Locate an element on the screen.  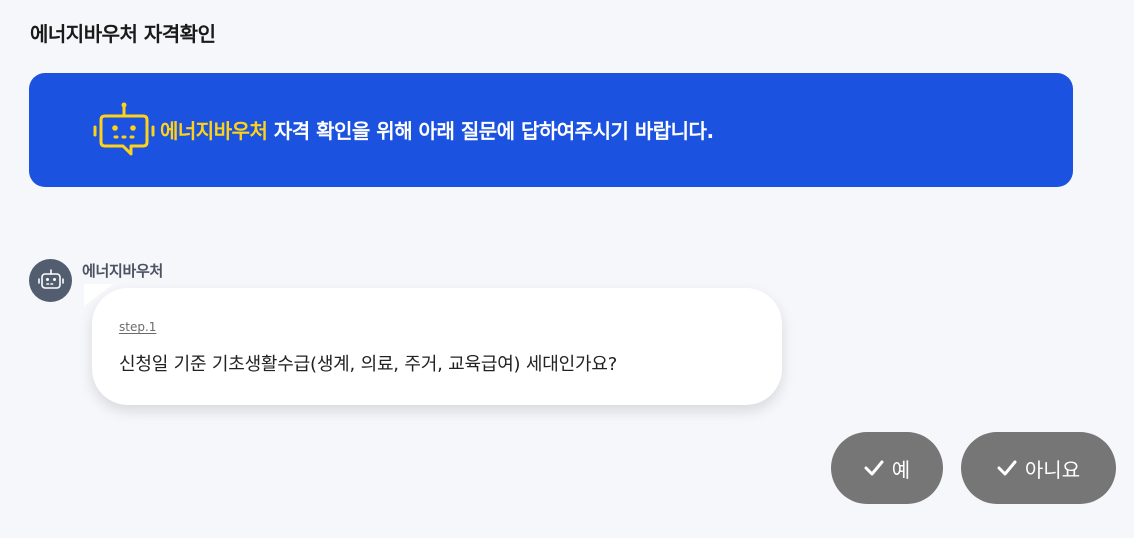
yes-button: 예 is located at coordinates (887, 468).